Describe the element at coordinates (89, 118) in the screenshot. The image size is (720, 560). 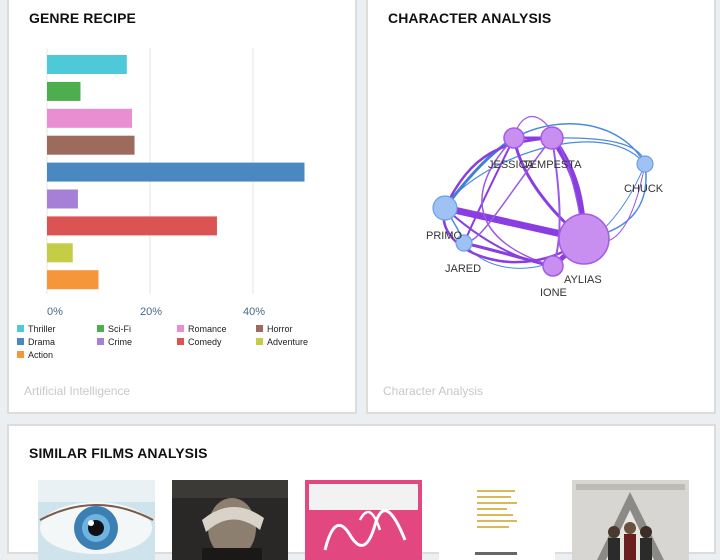
I see `bar-romance` at that location.